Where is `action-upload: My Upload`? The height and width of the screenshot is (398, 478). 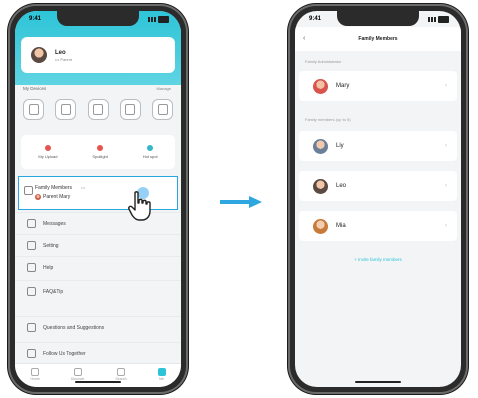 action-upload: My Upload is located at coordinates (48, 152).